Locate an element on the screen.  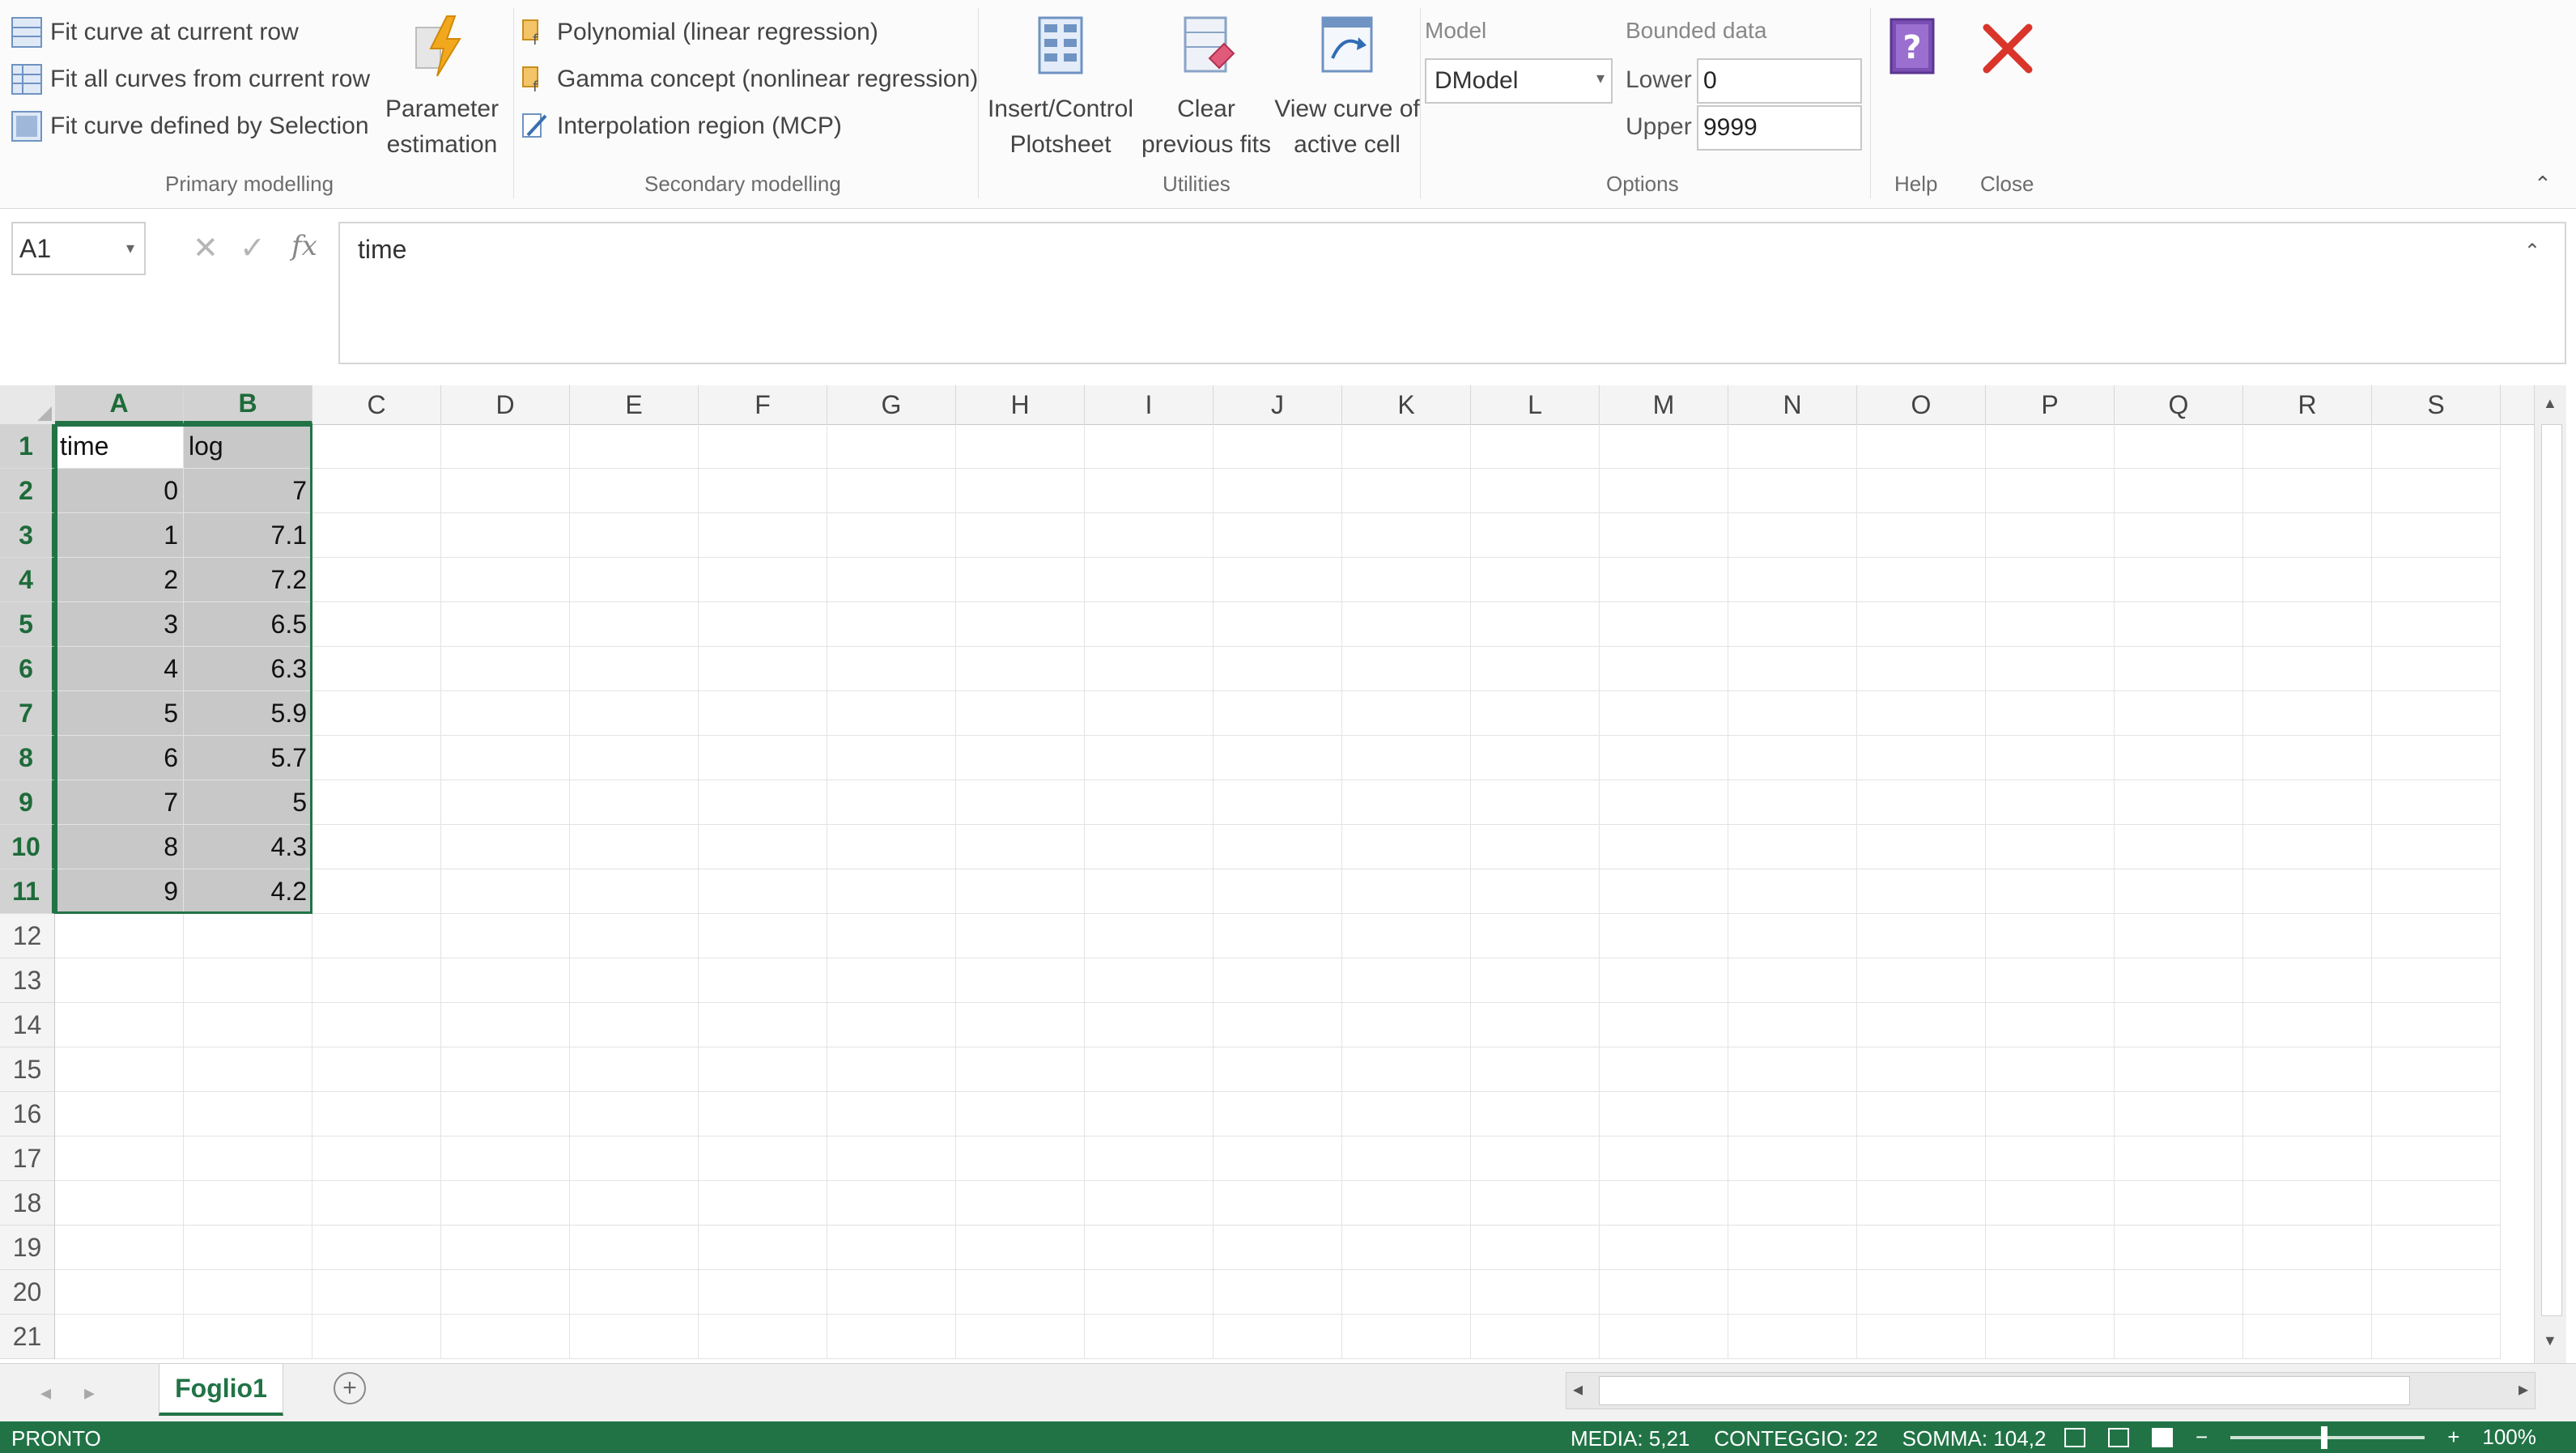
cell-q17 is located at coordinates (2179, 1158).